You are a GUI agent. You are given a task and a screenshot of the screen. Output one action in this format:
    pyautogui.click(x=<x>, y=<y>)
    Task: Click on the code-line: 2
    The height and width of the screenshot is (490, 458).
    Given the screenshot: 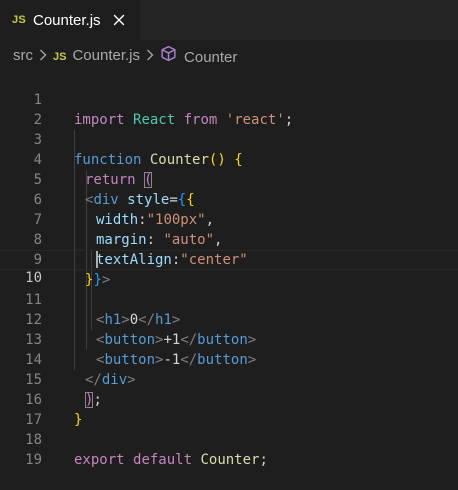 What is the action you would take?
    pyautogui.click(x=229, y=109)
    